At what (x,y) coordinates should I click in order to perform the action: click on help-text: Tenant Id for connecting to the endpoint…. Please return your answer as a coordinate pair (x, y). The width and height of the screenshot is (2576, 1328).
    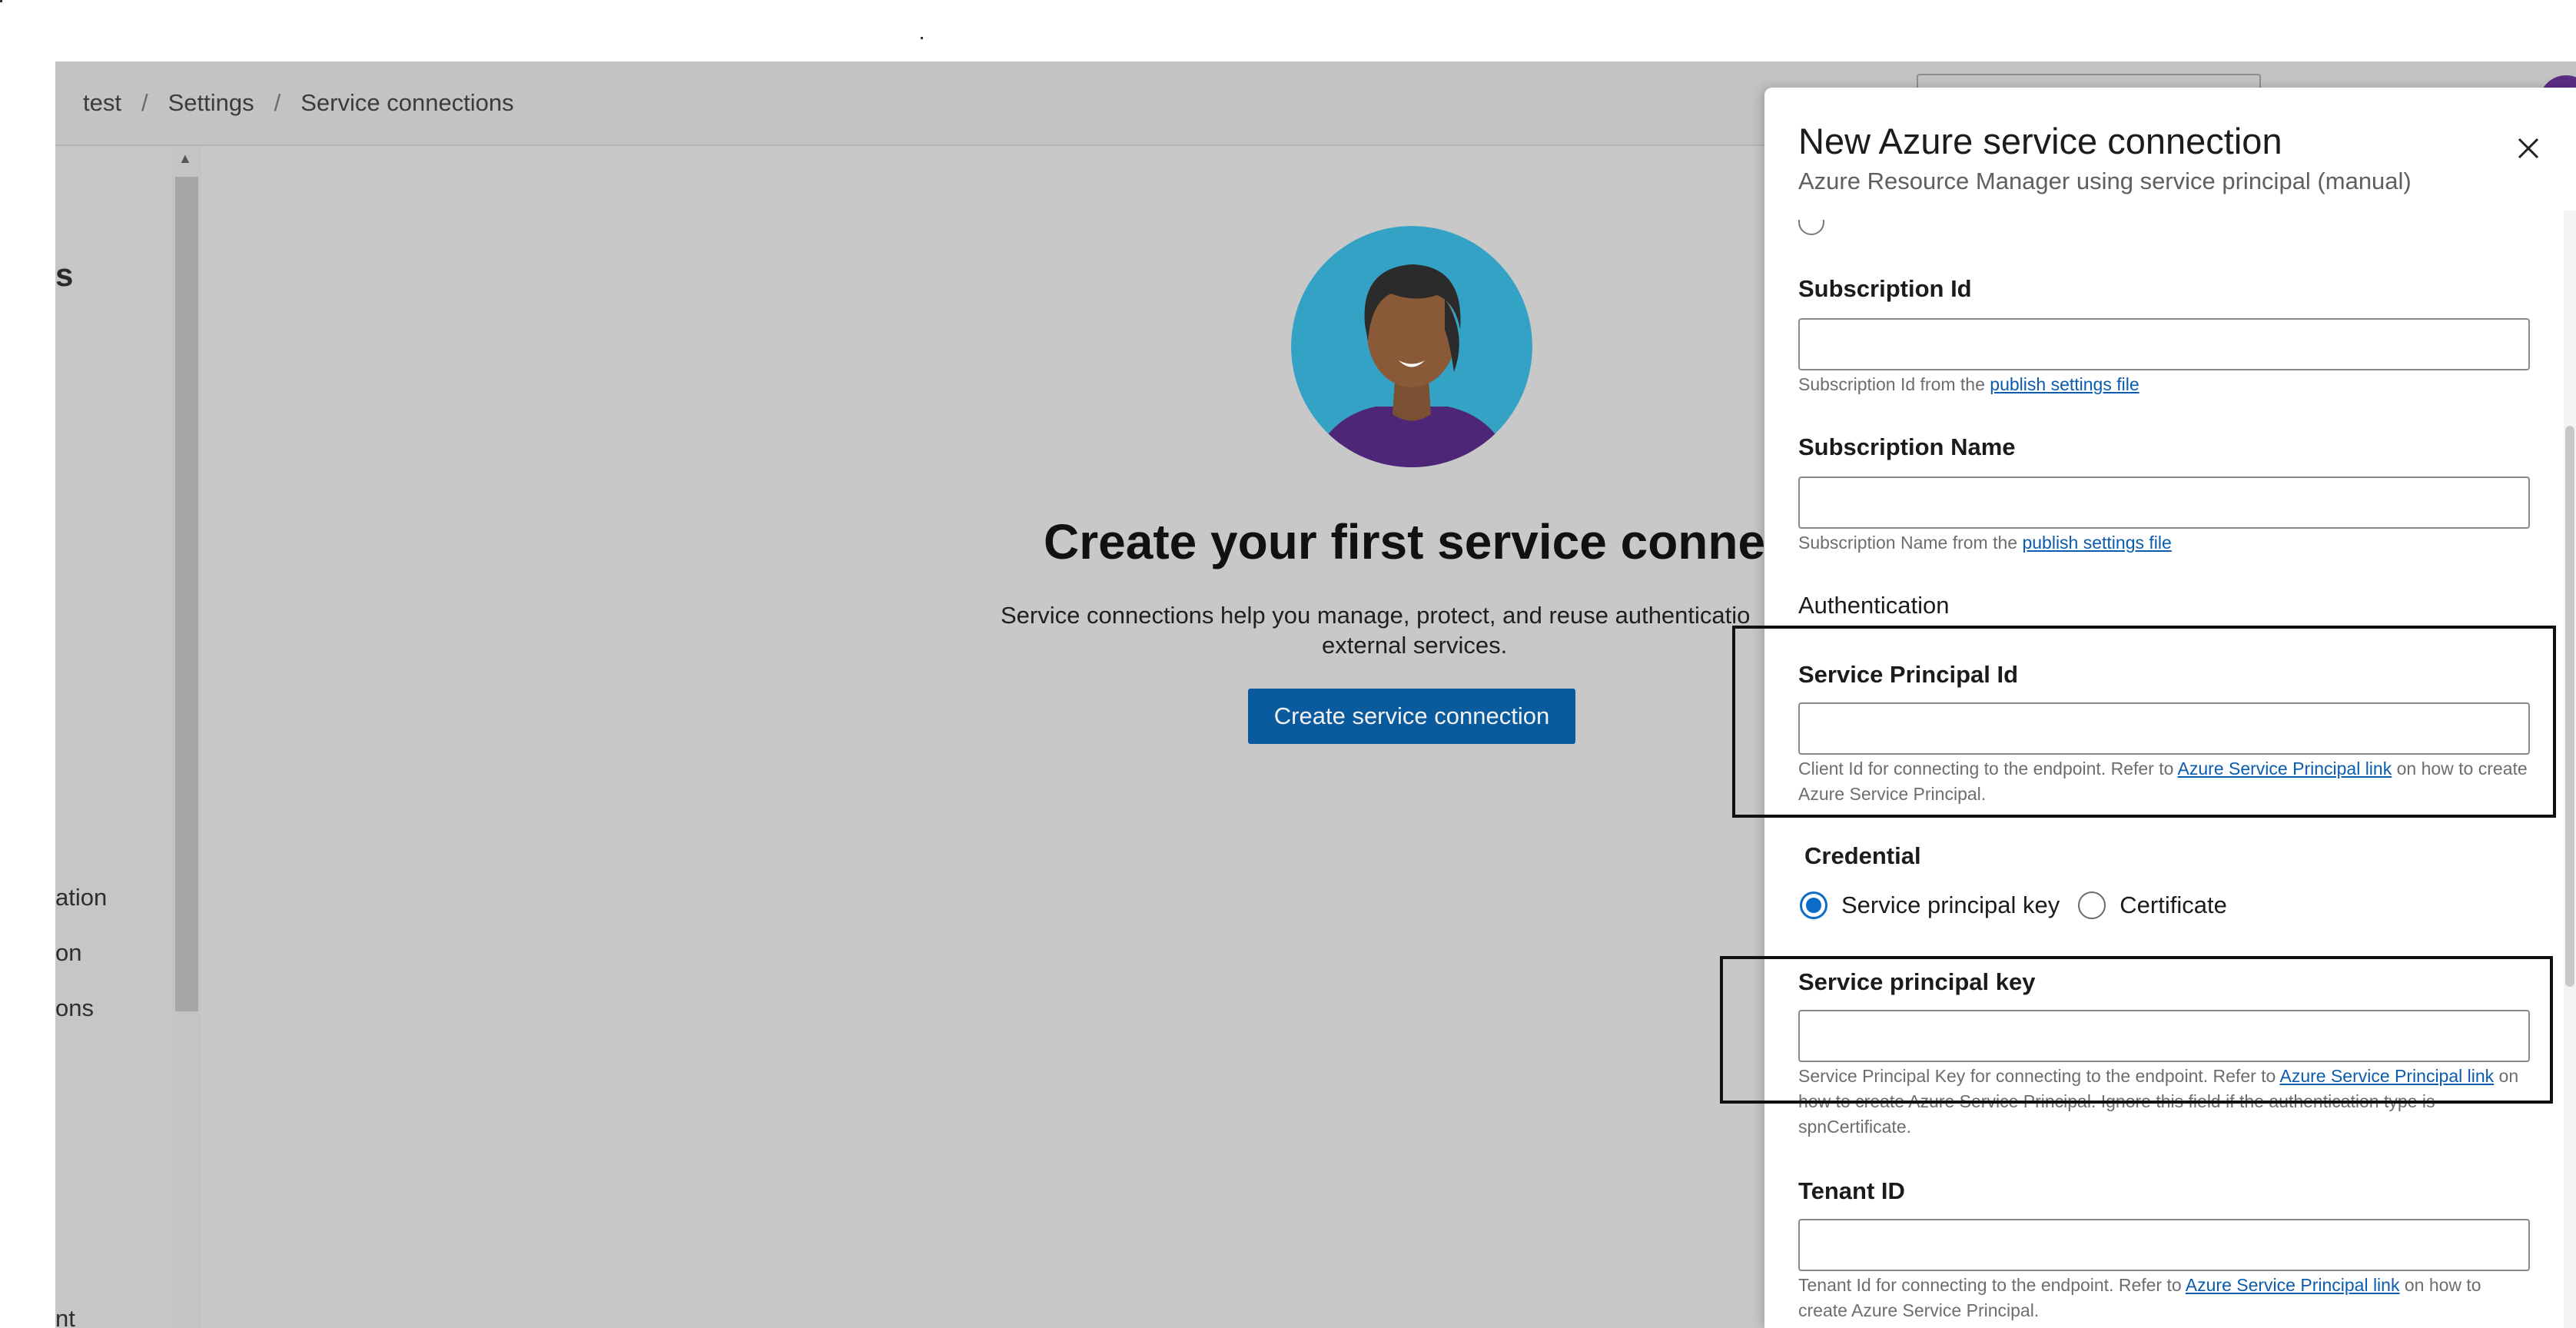
    Looking at the image, I should click on (1992, 1285).